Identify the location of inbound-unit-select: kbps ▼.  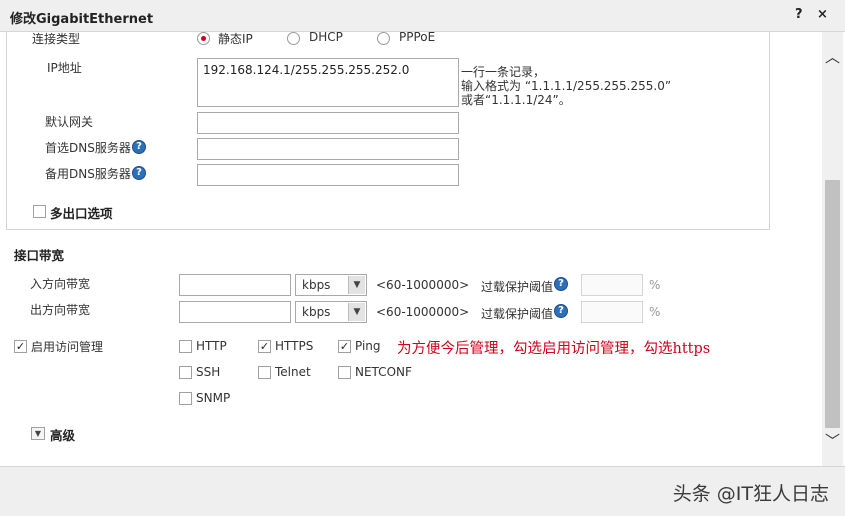
(331, 285).